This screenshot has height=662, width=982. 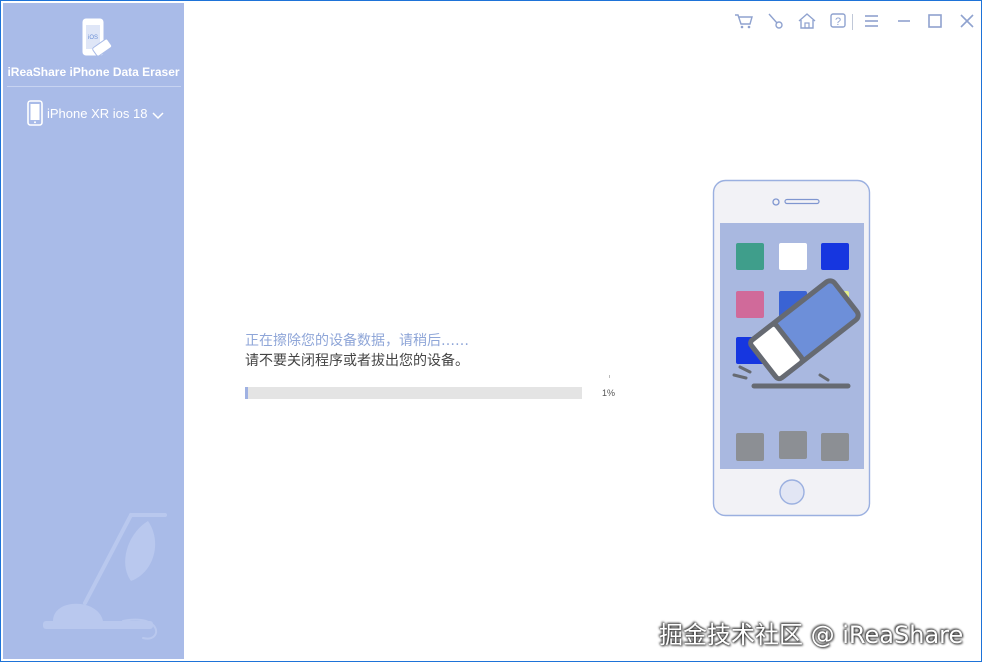 I want to click on progress-fill, so click(x=246, y=393).